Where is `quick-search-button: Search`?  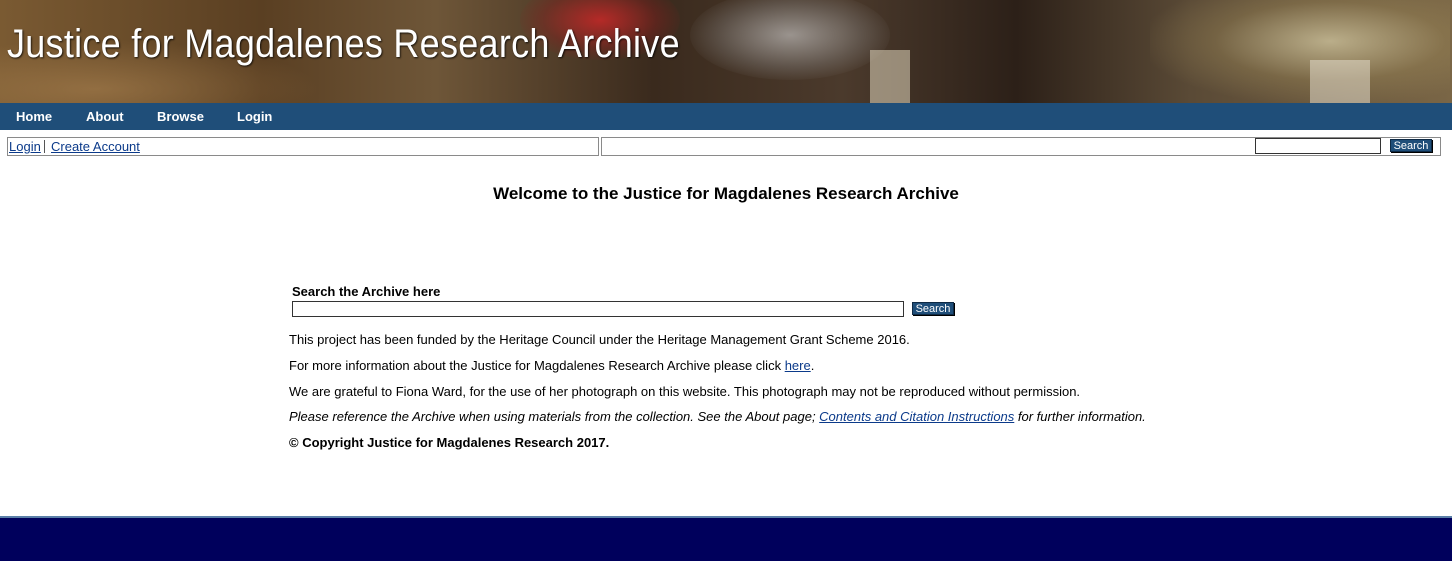 quick-search-button: Search is located at coordinates (1411, 145).